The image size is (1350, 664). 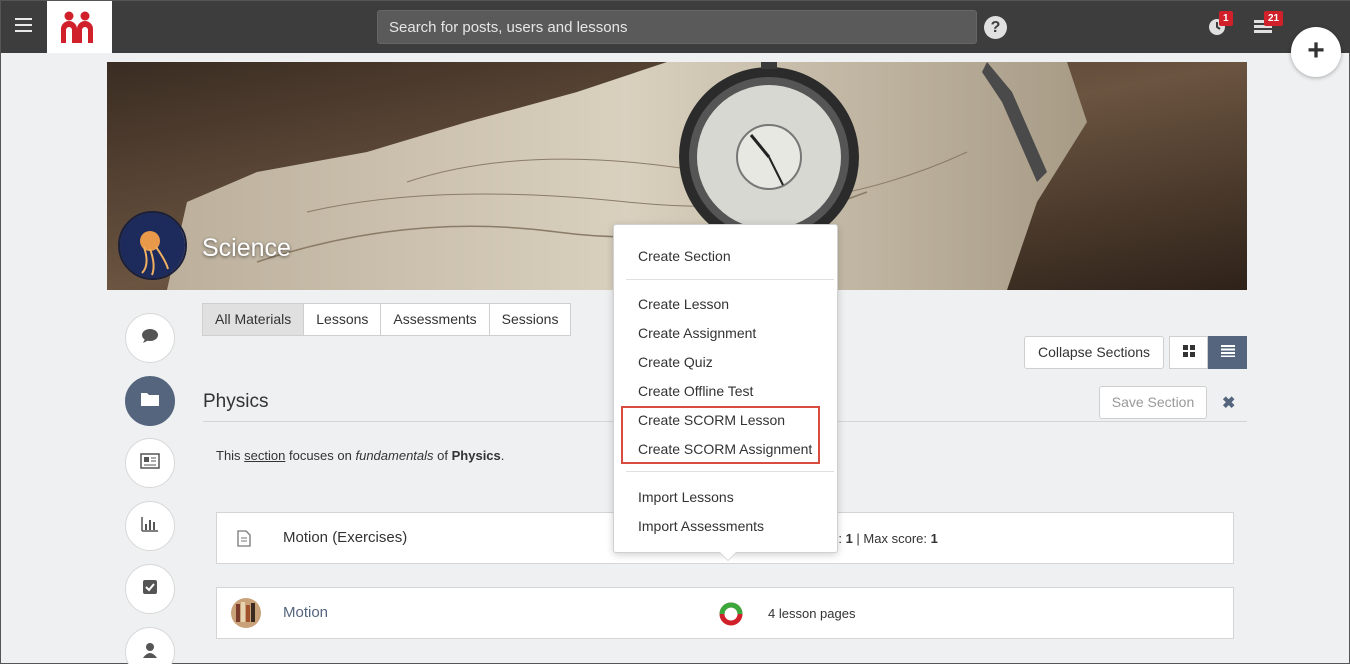 I want to click on course-avatar, so click(x=152, y=245).